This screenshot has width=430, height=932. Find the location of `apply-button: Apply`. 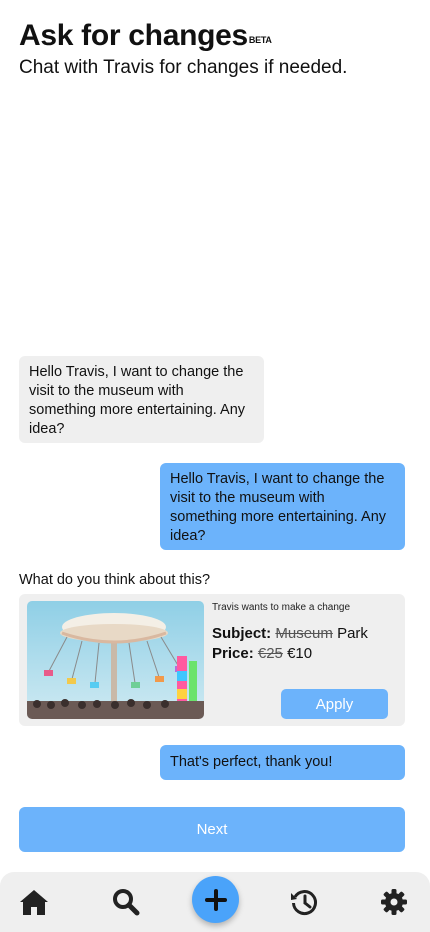

apply-button: Apply is located at coordinates (334, 704).